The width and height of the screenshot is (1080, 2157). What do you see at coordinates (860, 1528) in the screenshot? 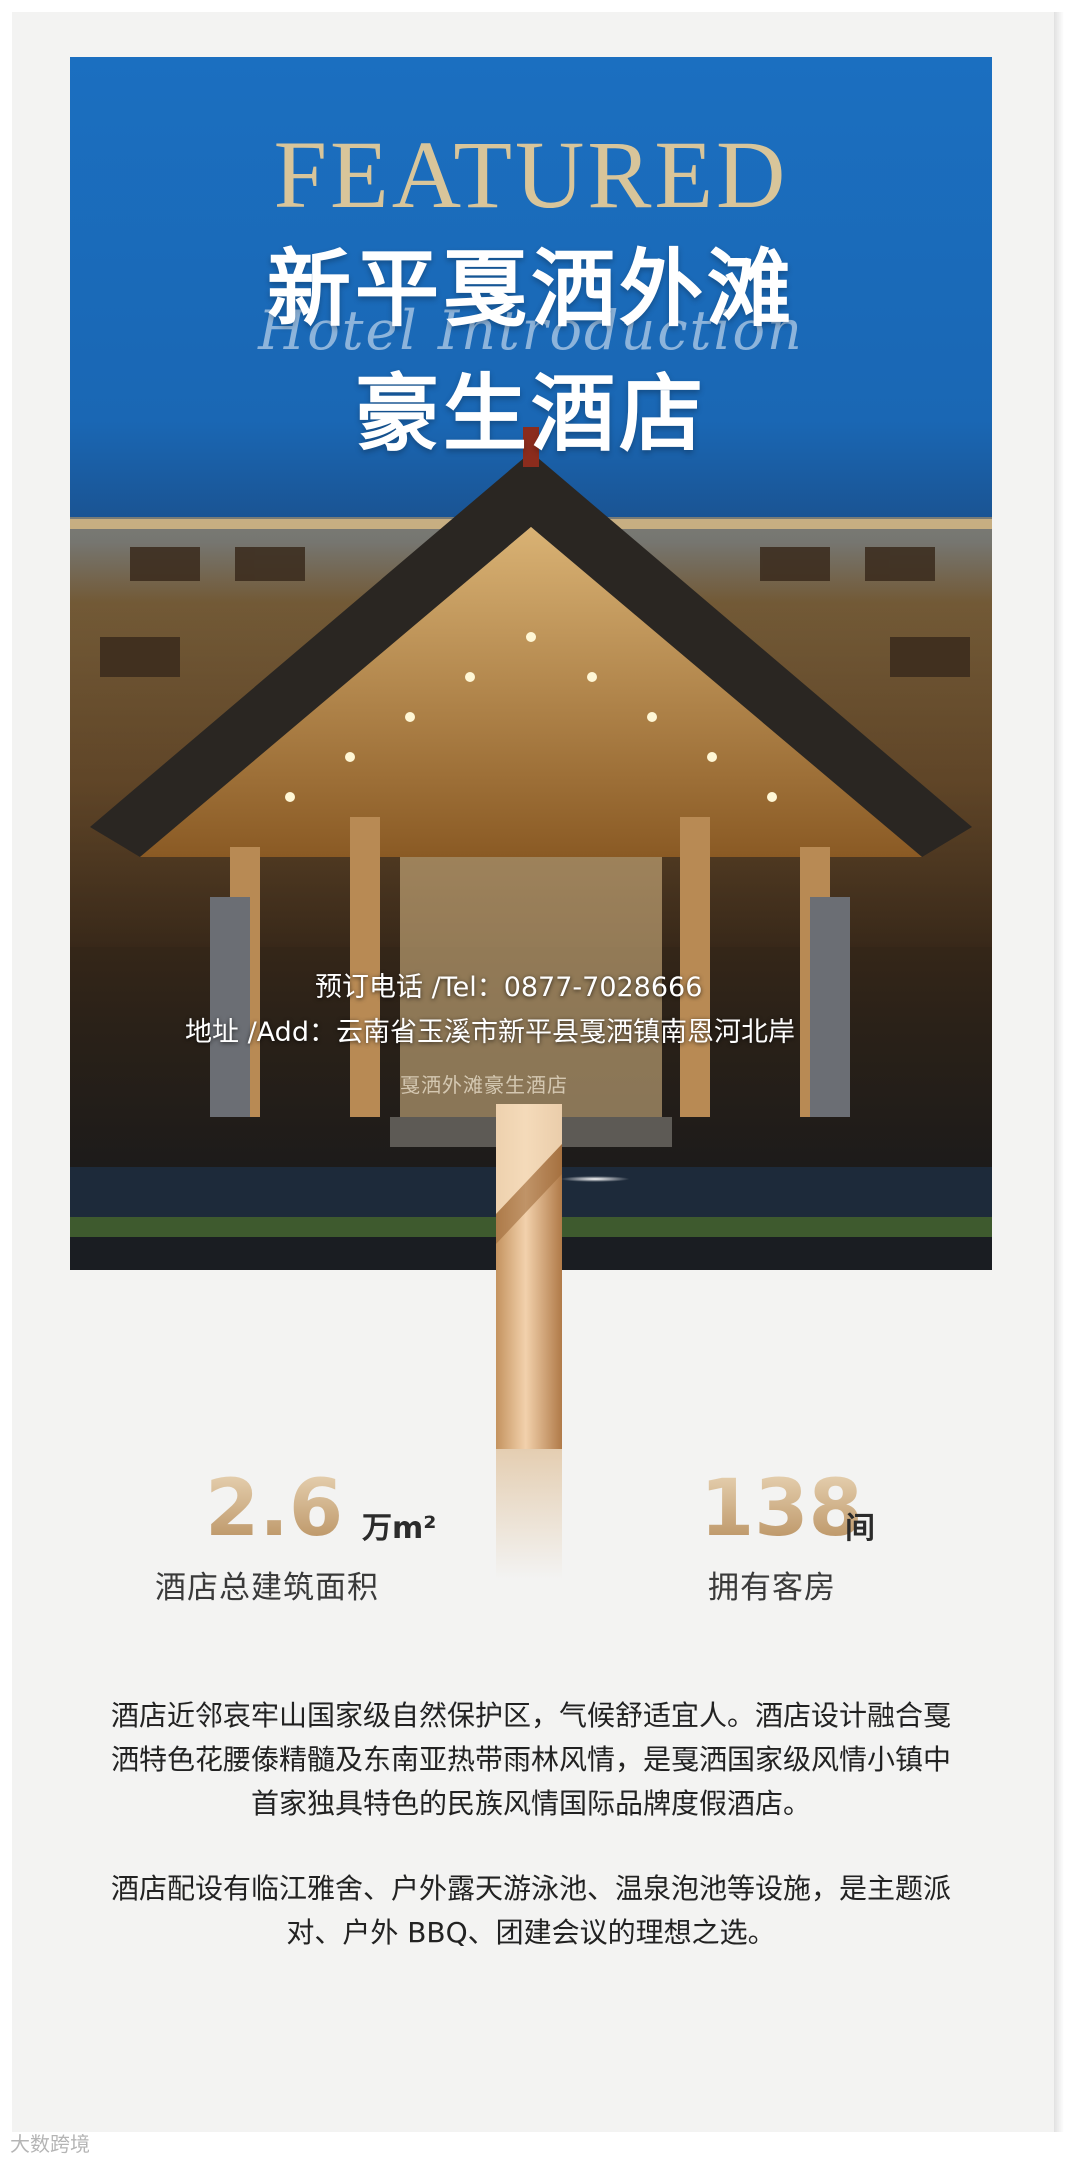
I see `stat-rooms-unit: 间` at bounding box center [860, 1528].